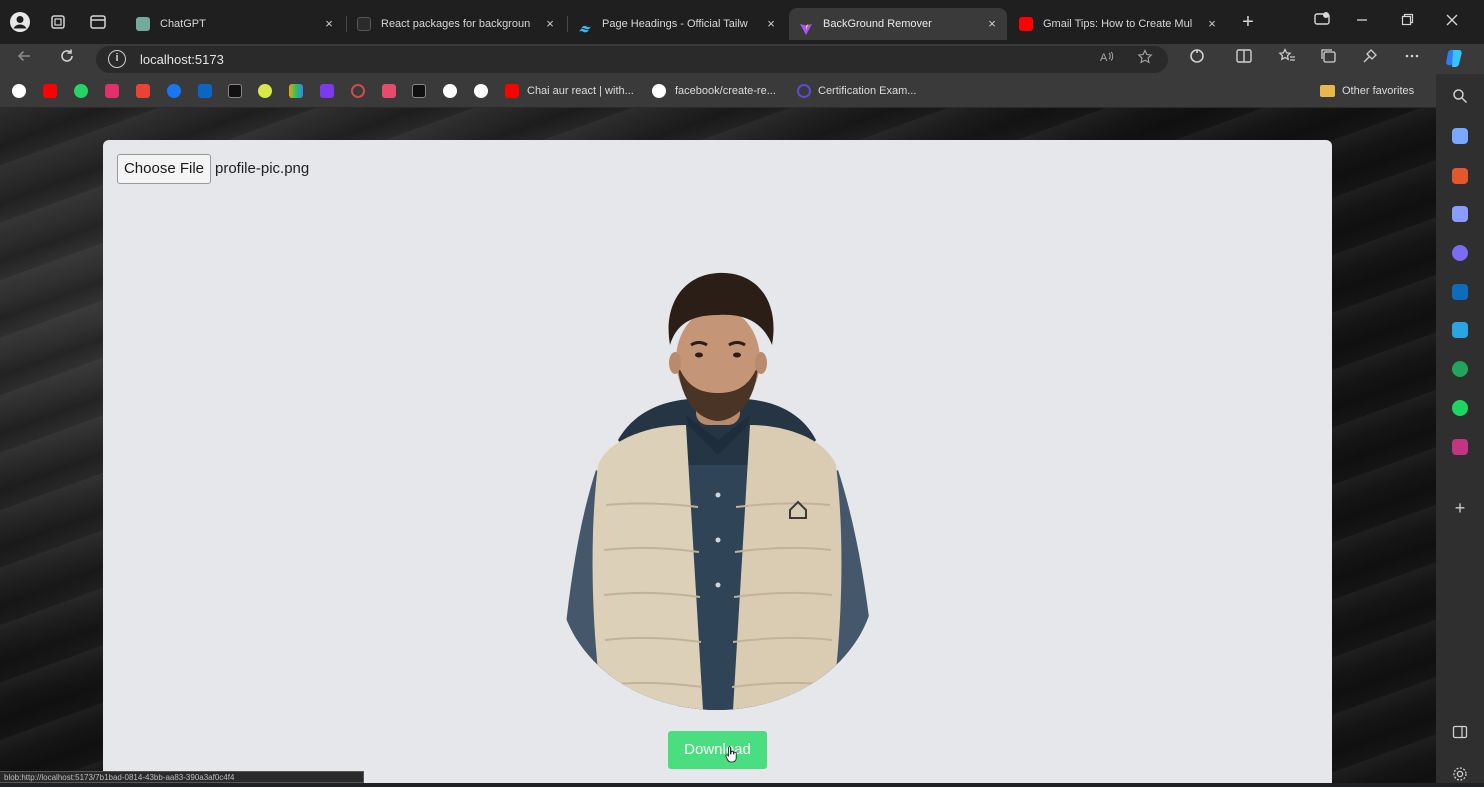 This screenshot has width=1484, height=787. What do you see at coordinates (1327, 91) in the screenshot?
I see `folder-icon` at bounding box center [1327, 91].